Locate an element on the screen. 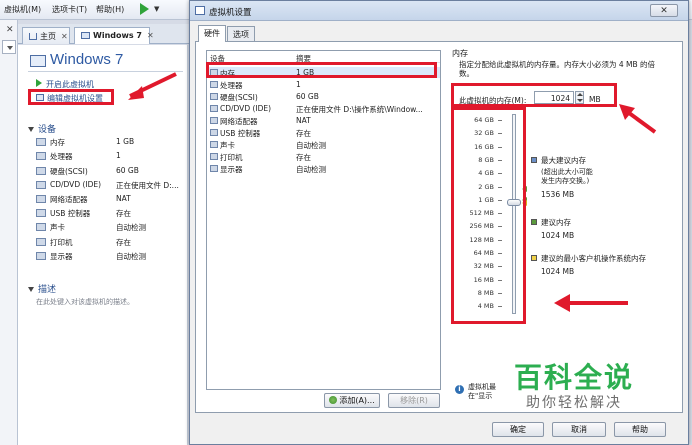 This screenshot has height=445, width=692. device-summary: 1 is located at coordinates (298, 84).